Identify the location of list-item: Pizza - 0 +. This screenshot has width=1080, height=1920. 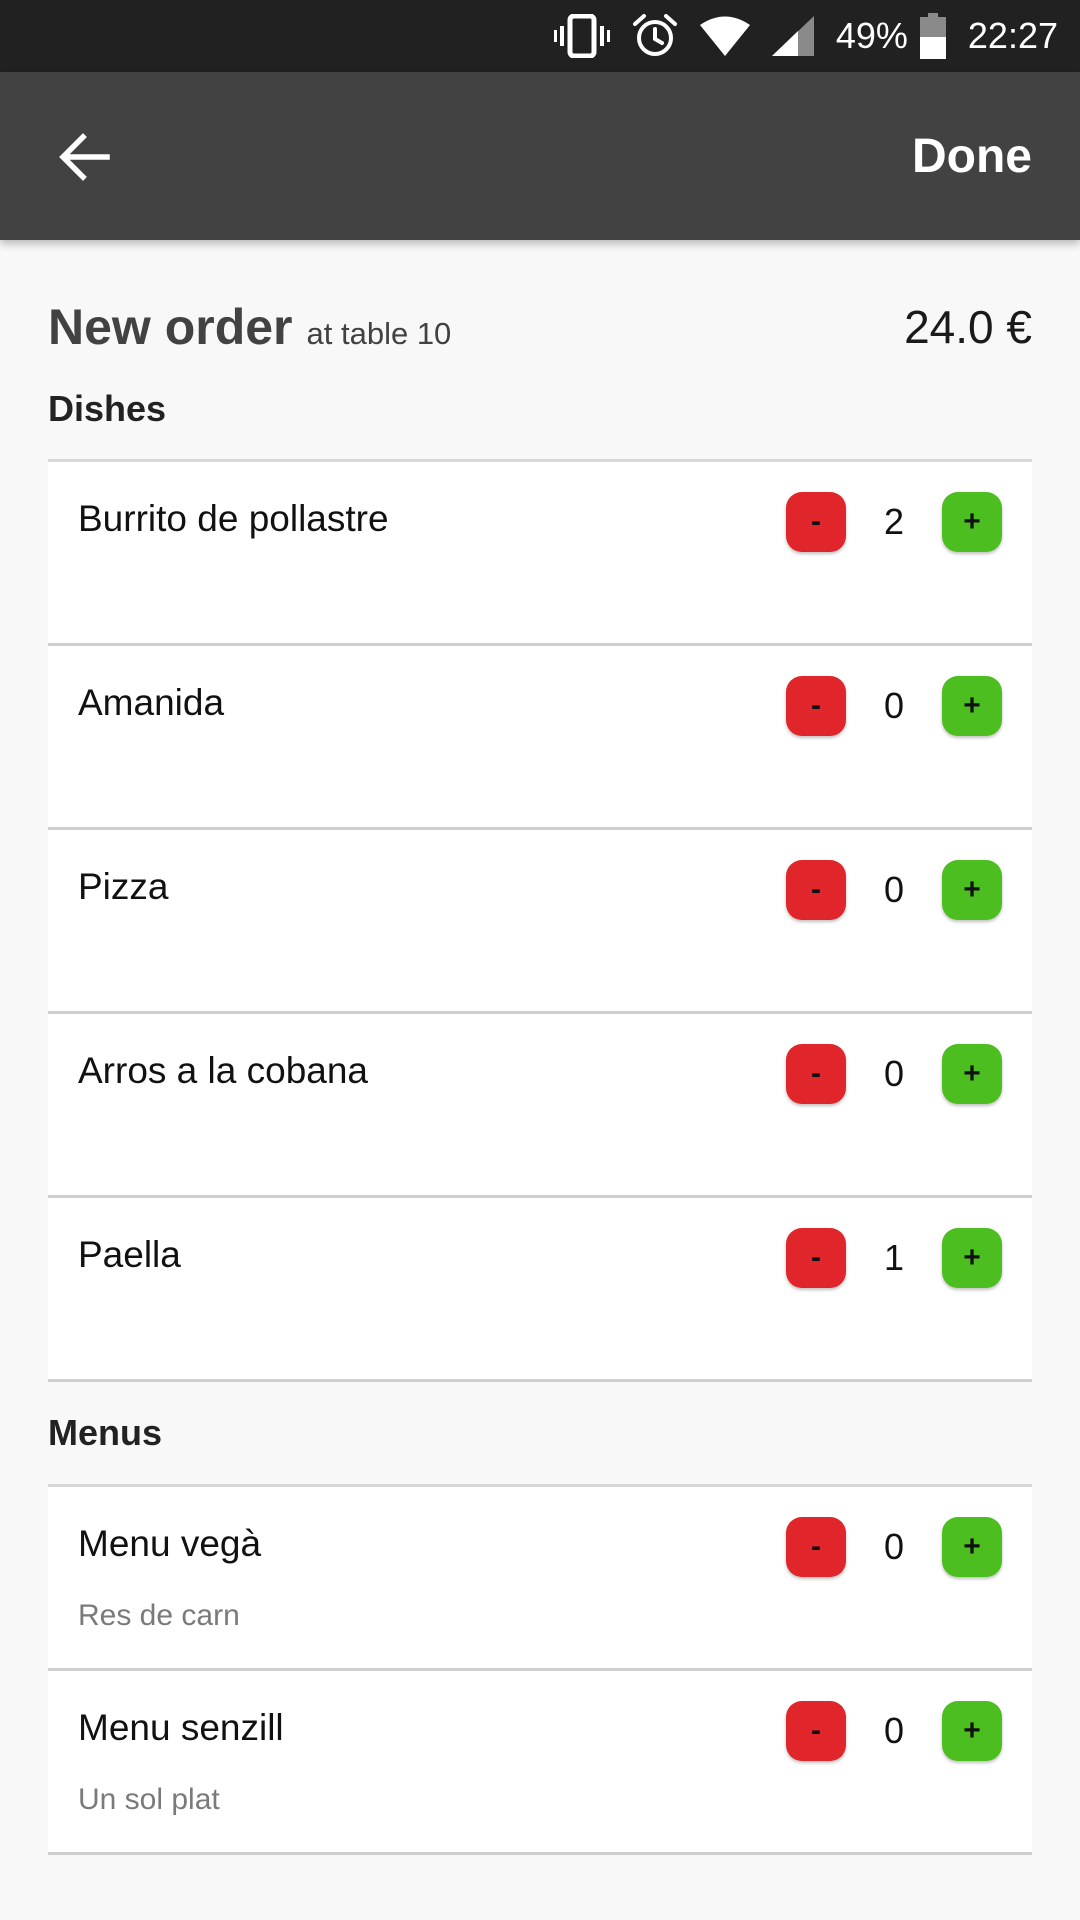
(540, 919).